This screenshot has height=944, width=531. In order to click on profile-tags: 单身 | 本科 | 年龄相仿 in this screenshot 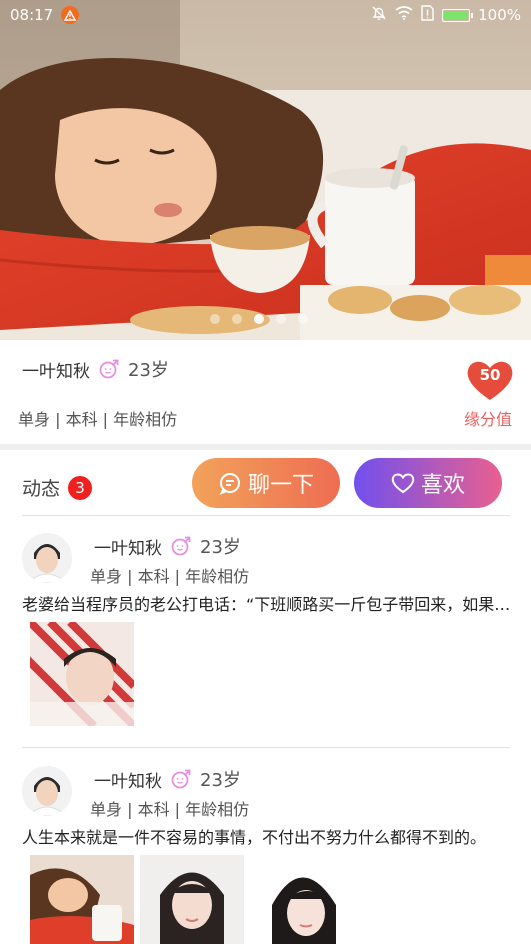, I will do `click(98, 419)`.